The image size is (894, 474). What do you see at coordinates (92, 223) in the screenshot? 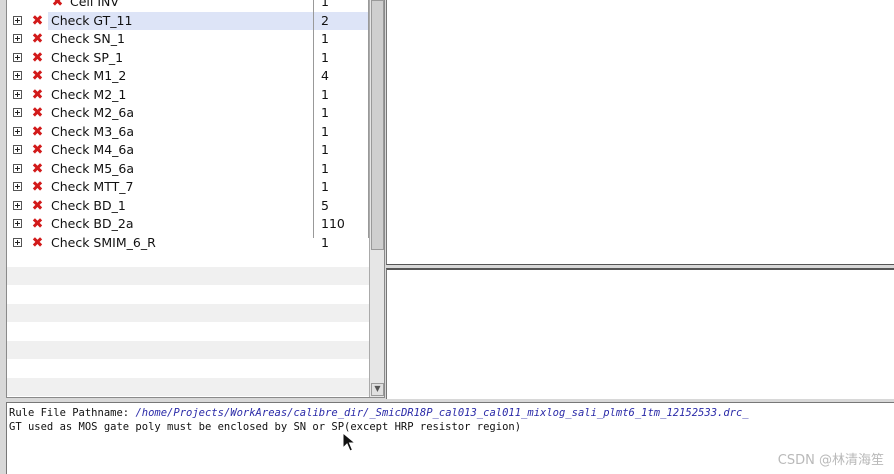
I see `tree-row-name: Check BD_2a` at bounding box center [92, 223].